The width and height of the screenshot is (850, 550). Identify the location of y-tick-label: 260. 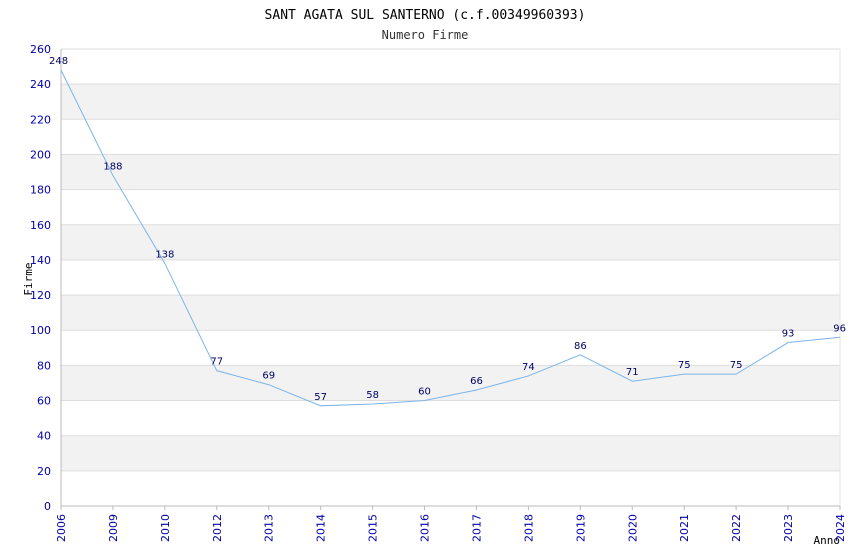
(40, 49).